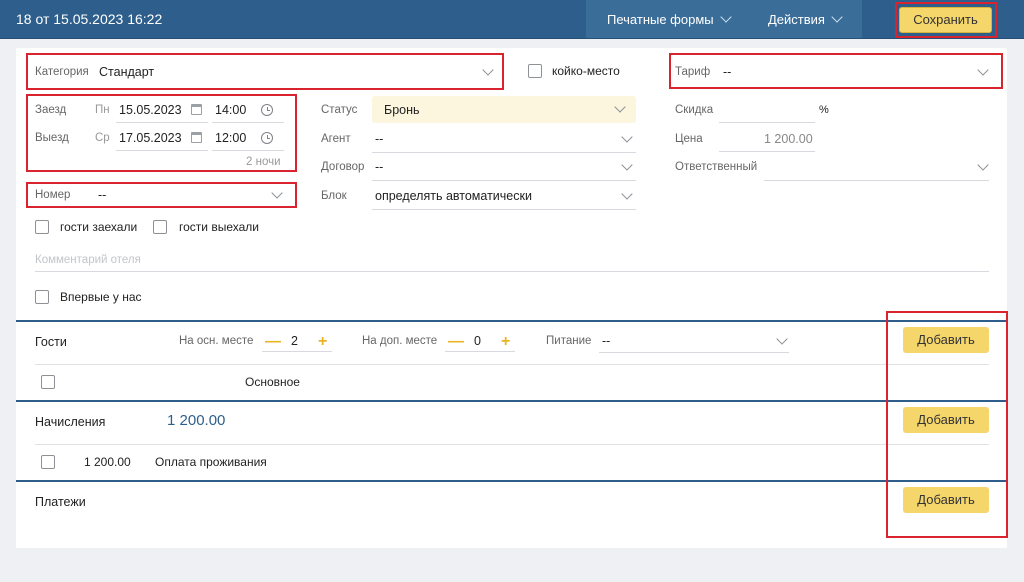 The width and height of the screenshot is (1024, 582). What do you see at coordinates (265, 71) in the screenshot?
I see `highlight-category` at bounding box center [265, 71].